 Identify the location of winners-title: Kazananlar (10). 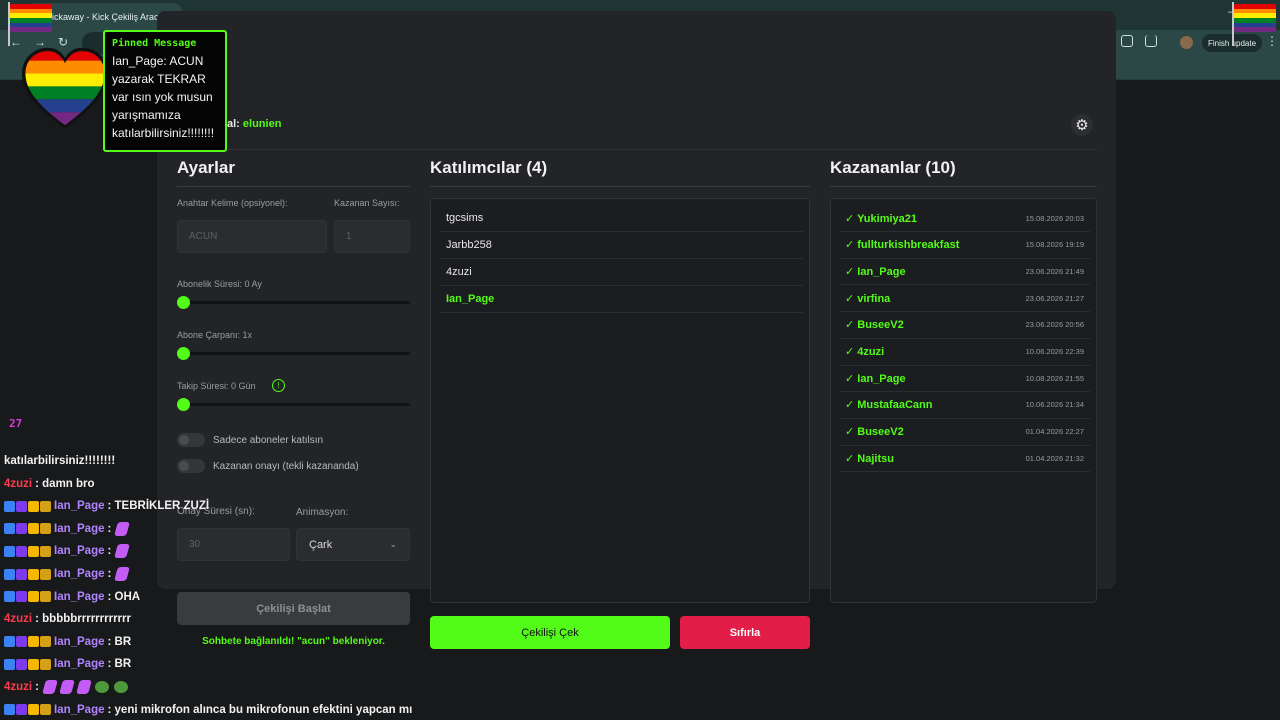
(893, 167).